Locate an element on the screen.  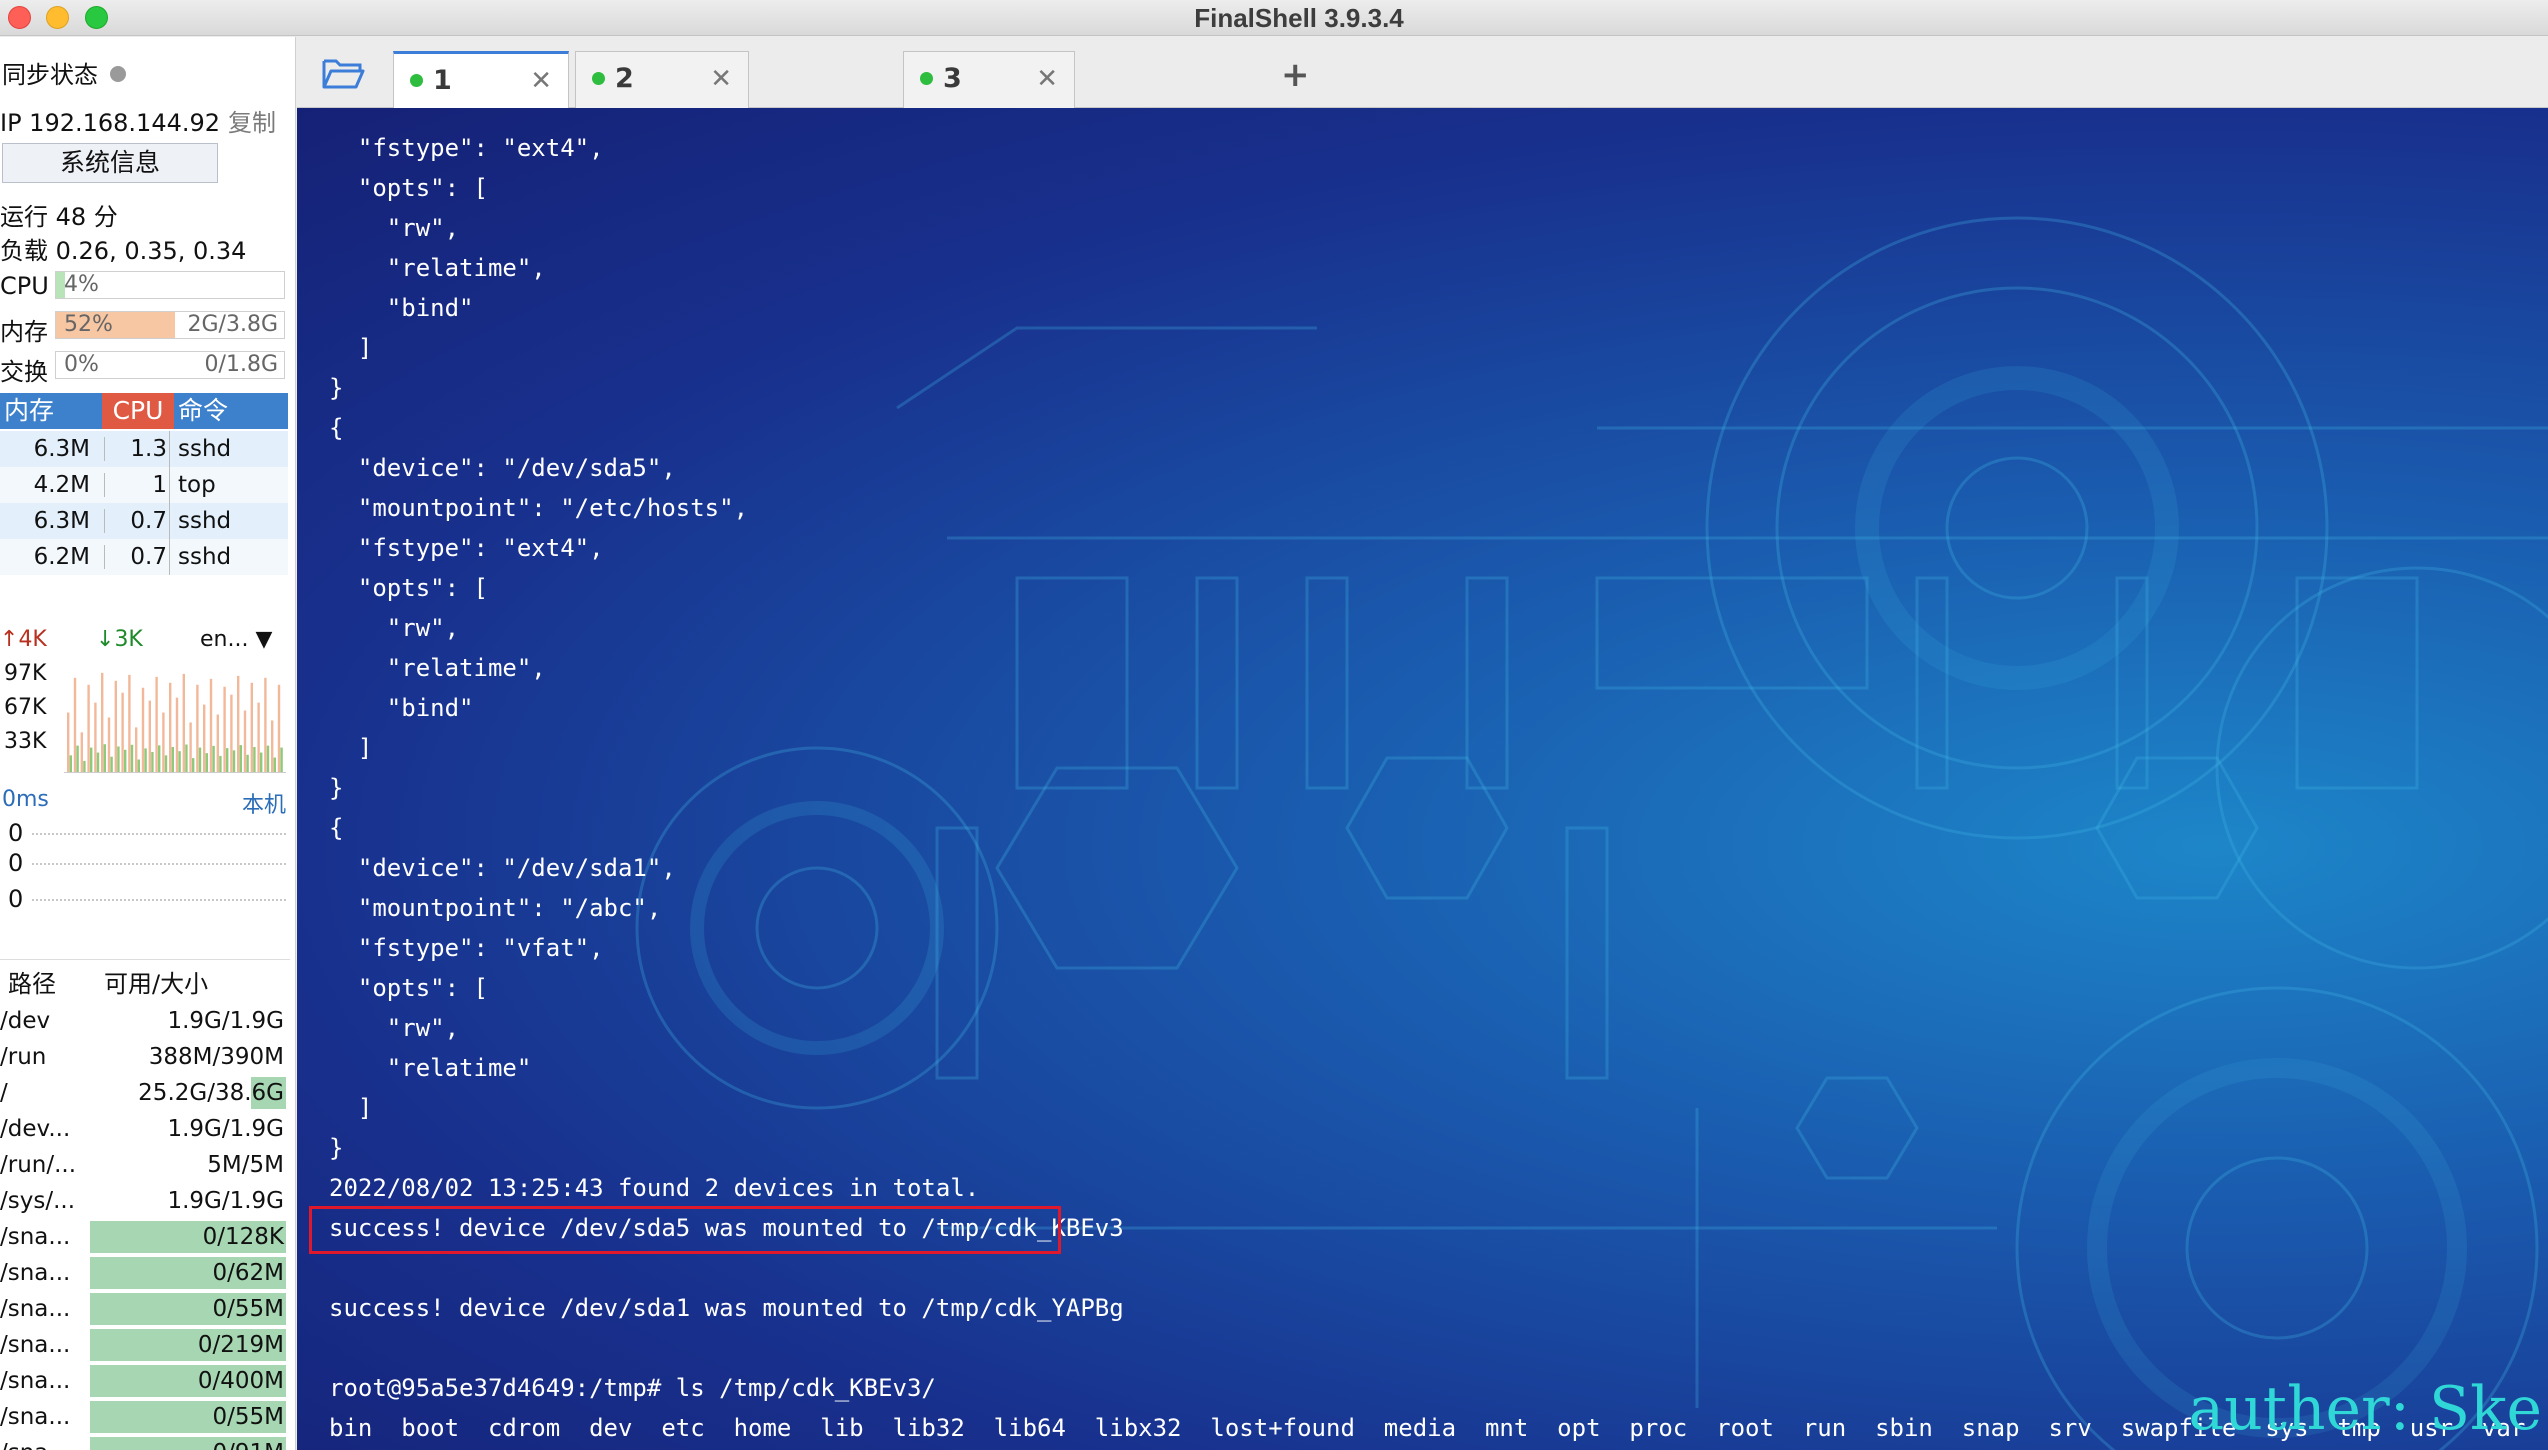
tab-session-1: 1 docker-test✕ is located at coordinates (481, 127).